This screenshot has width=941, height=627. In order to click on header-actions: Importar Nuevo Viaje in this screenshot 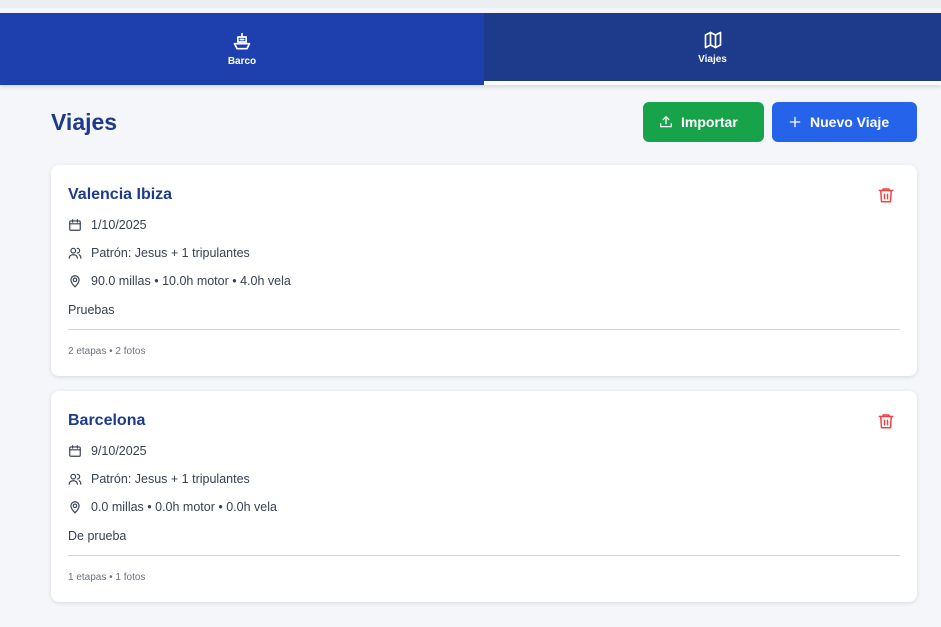, I will do `click(780, 122)`.